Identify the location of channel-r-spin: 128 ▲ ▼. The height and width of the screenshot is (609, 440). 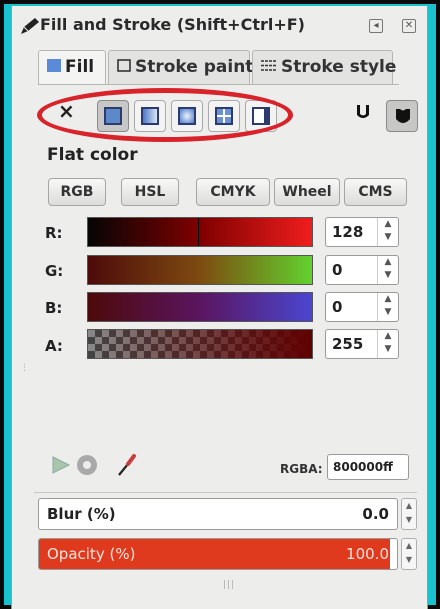
(362, 232).